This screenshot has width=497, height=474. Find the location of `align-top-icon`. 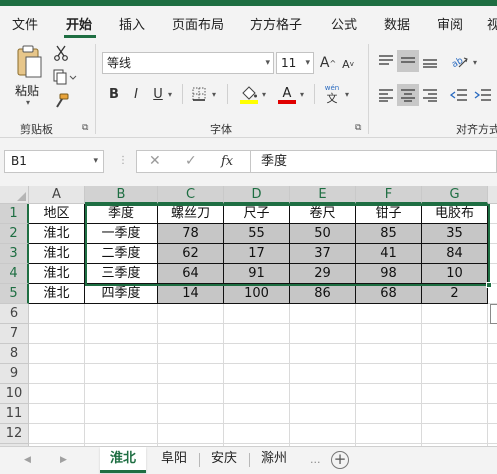

align-top-icon is located at coordinates (386, 61).